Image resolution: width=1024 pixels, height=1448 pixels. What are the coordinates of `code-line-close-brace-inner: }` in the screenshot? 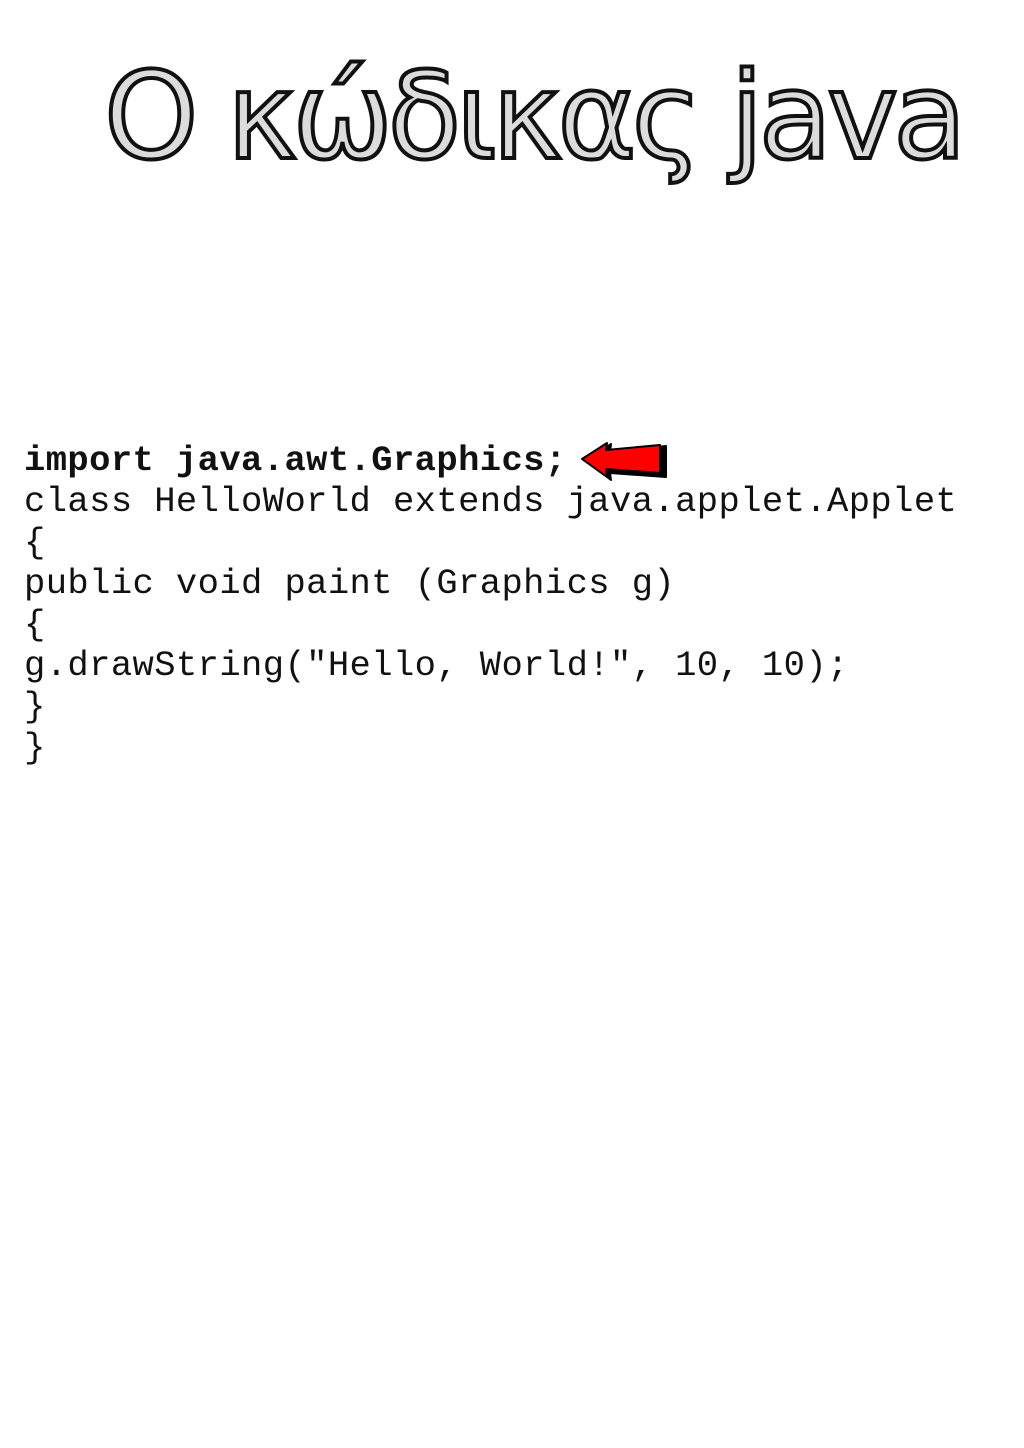 It's located at (35, 706).